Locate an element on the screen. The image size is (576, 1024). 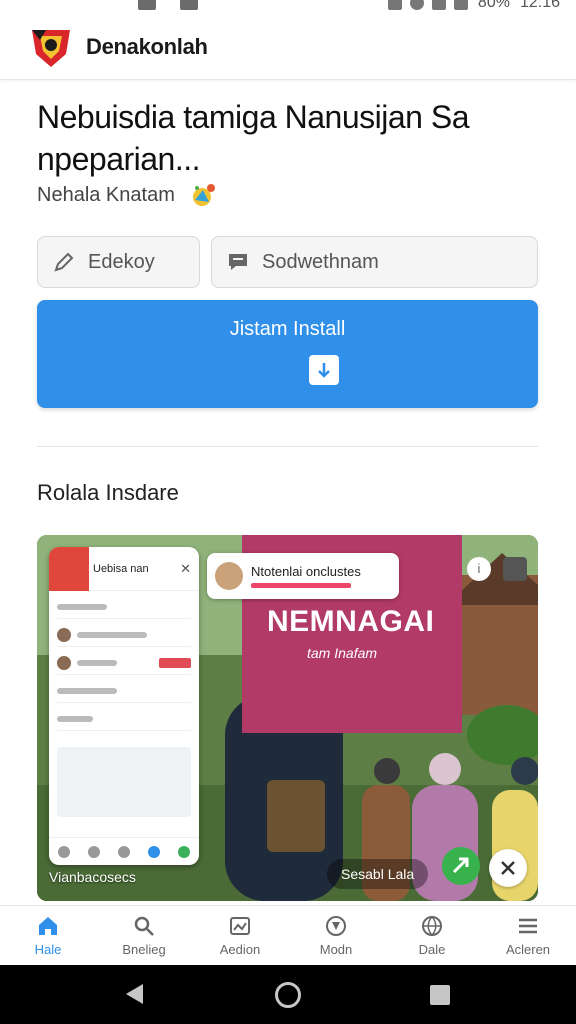
notification-title: Ntotenlai onclustes is located at coordinates (306, 571).